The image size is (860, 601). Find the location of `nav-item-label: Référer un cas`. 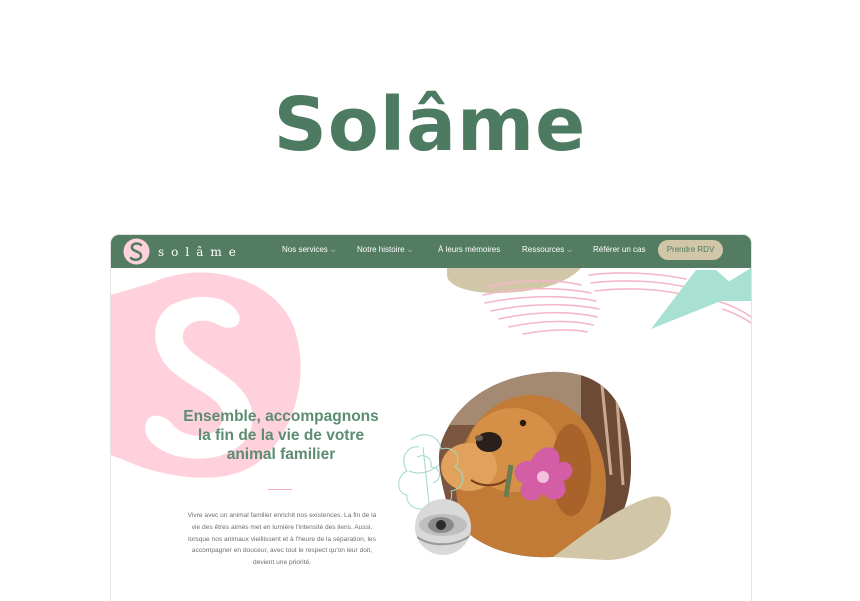

nav-item-label: Référer un cas is located at coordinates (619, 249).